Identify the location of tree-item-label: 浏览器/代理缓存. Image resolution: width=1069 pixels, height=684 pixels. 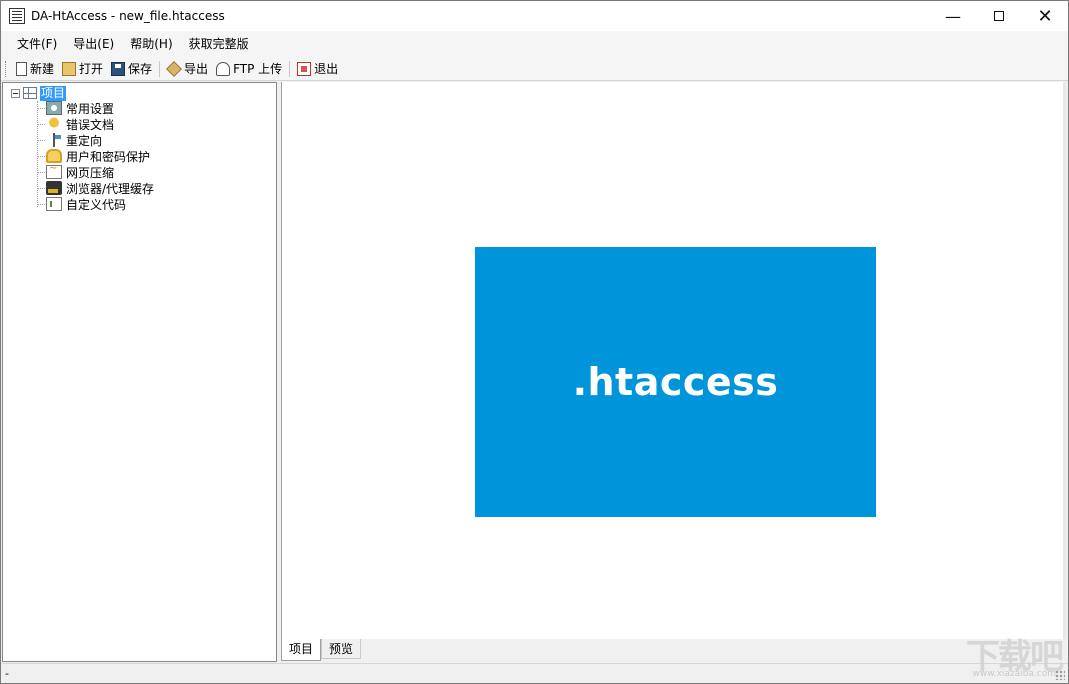
(110, 188).